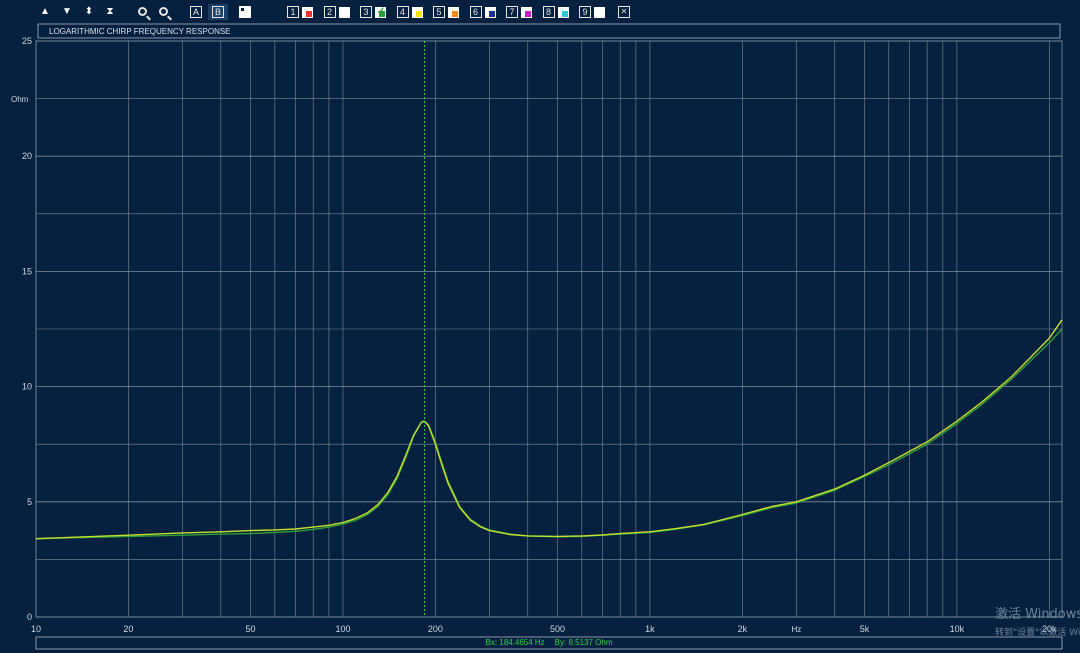 The image size is (1080, 653). What do you see at coordinates (27, 156) in the screenshot?
I see `y-tick-label: 20` at bounding box center [27, 156].